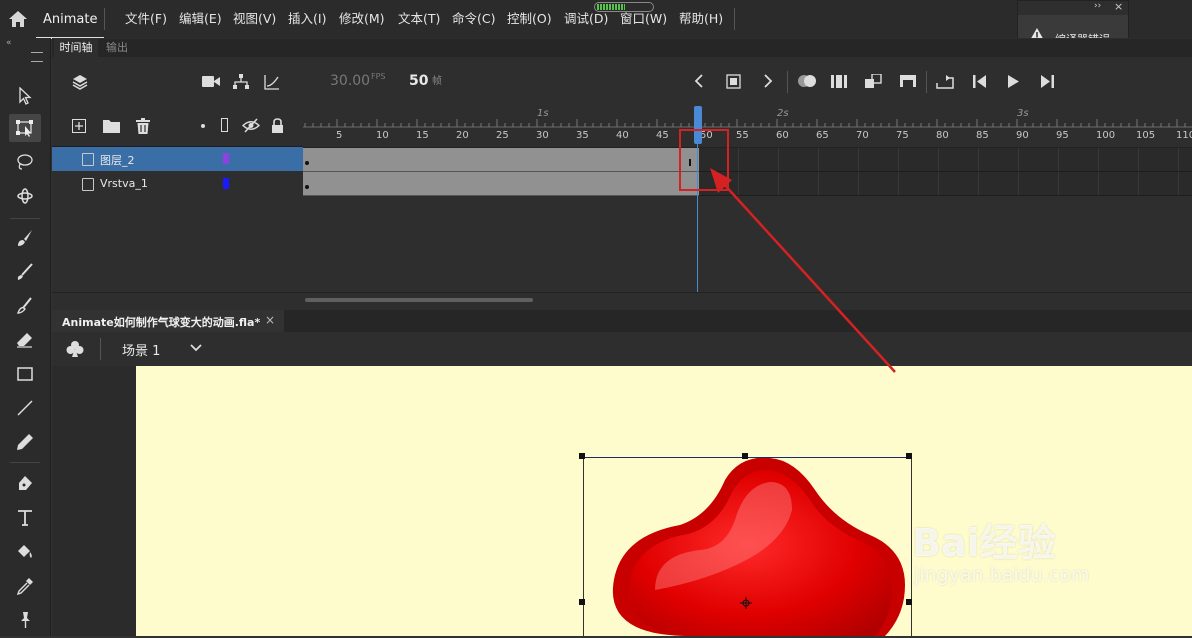  I want to click on layer-name: Vrstva_1, so click(124, 183).